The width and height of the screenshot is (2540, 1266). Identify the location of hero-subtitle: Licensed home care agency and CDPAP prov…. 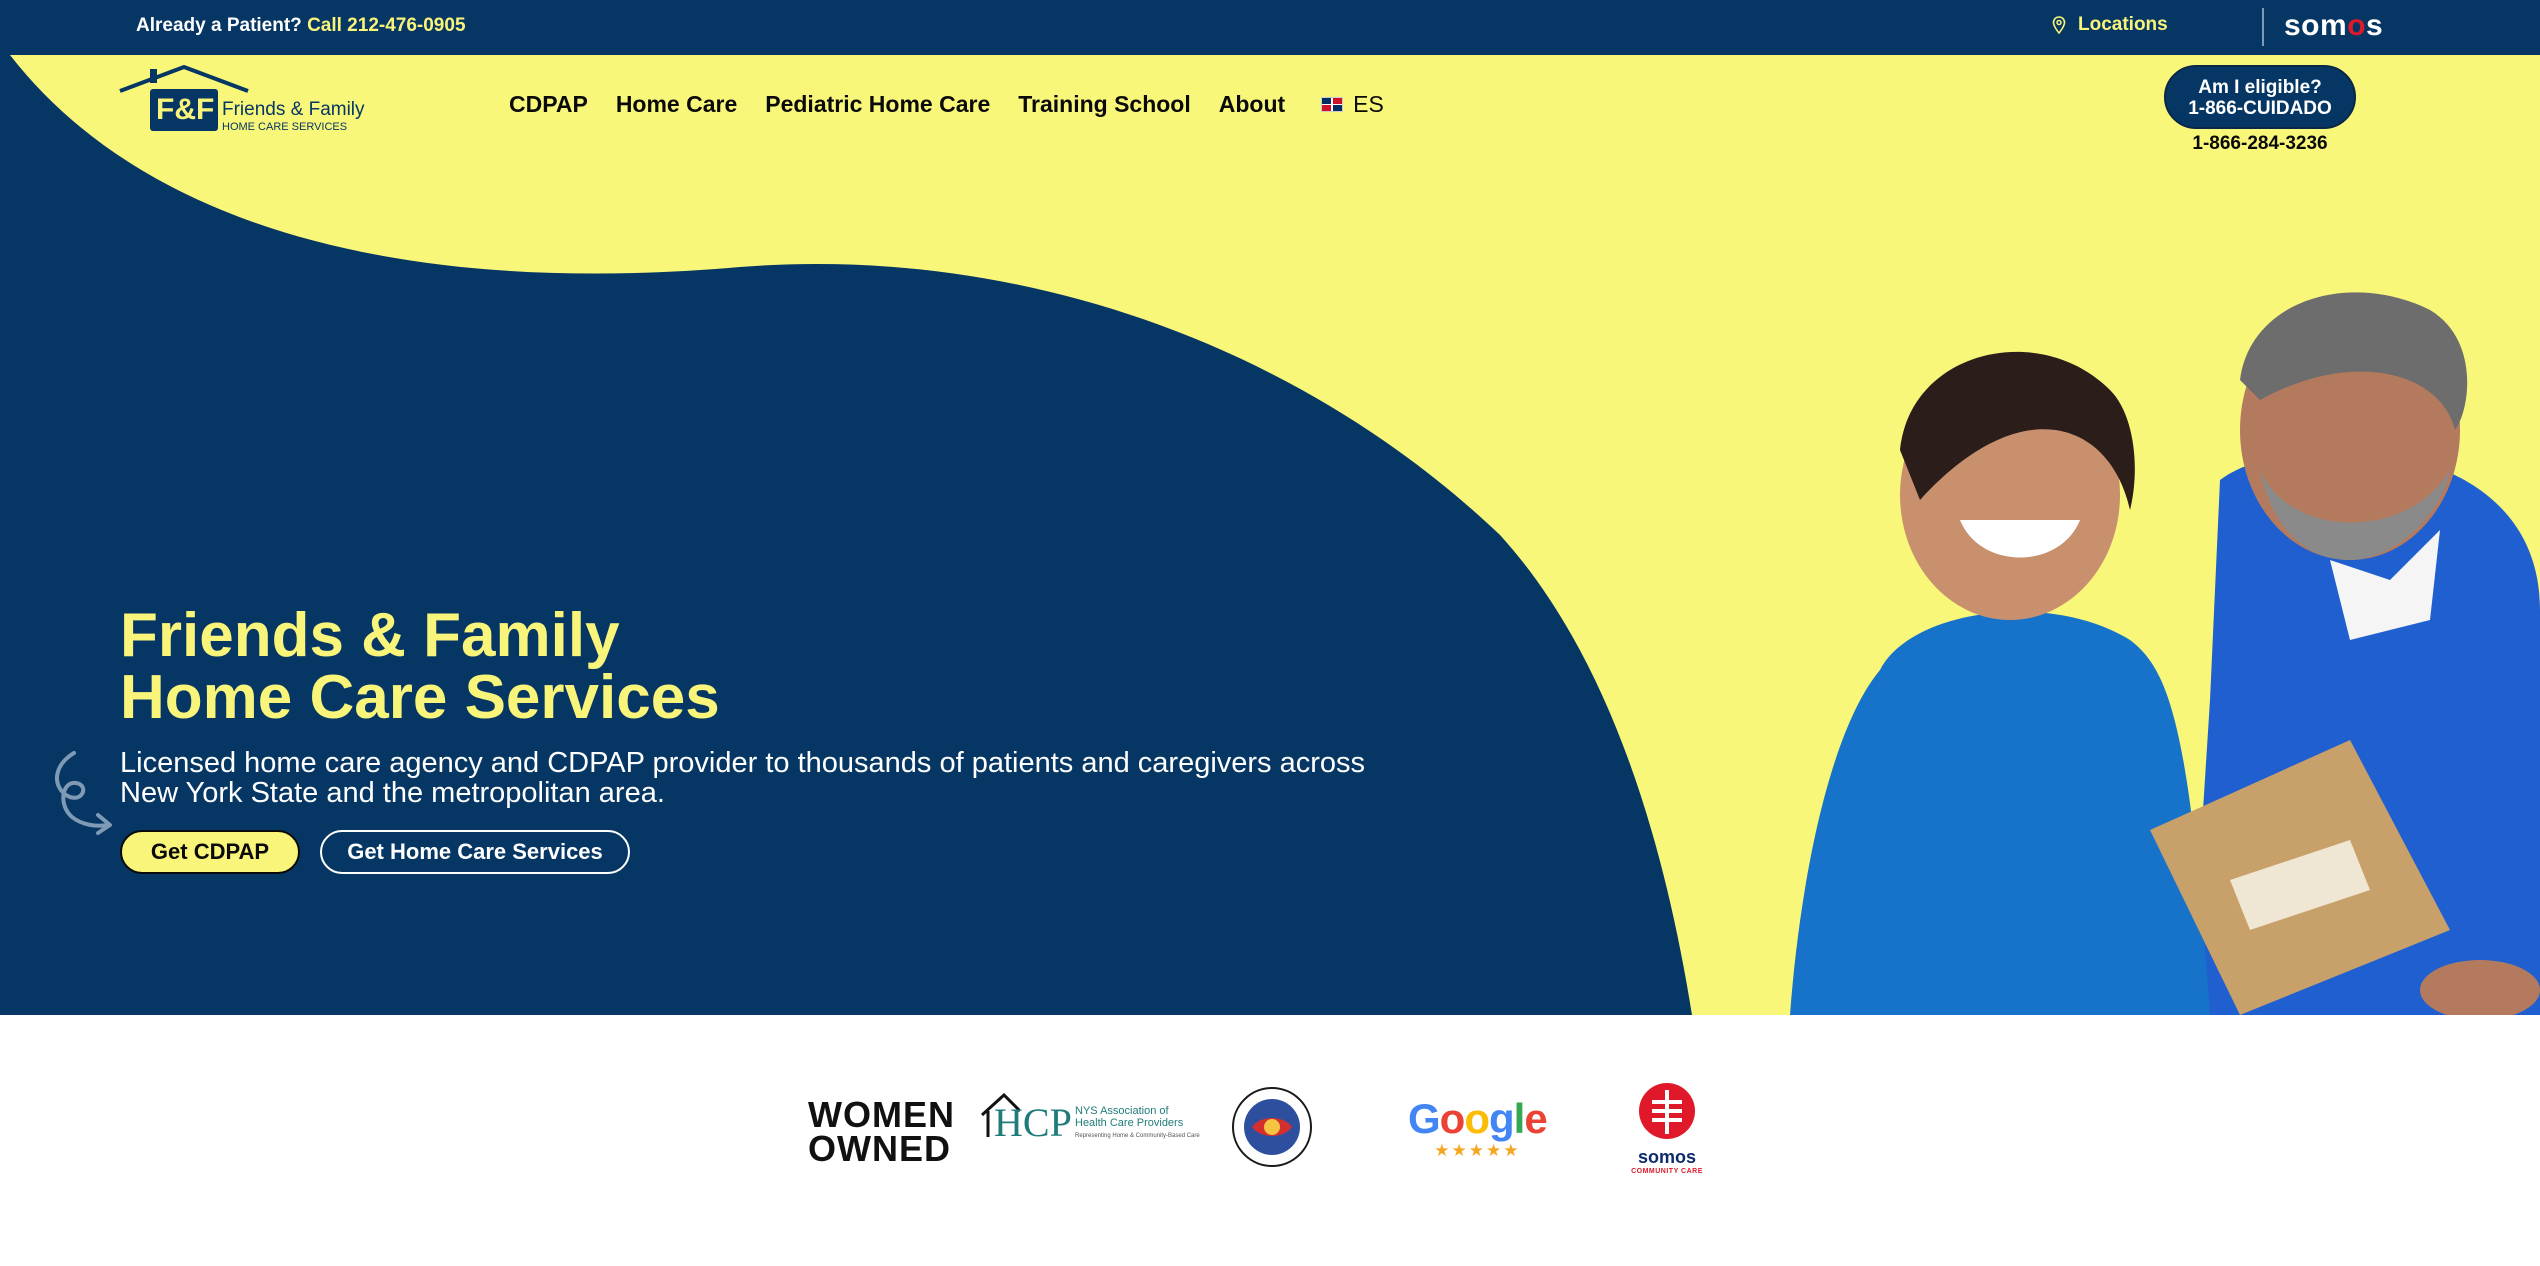
(743, 778).